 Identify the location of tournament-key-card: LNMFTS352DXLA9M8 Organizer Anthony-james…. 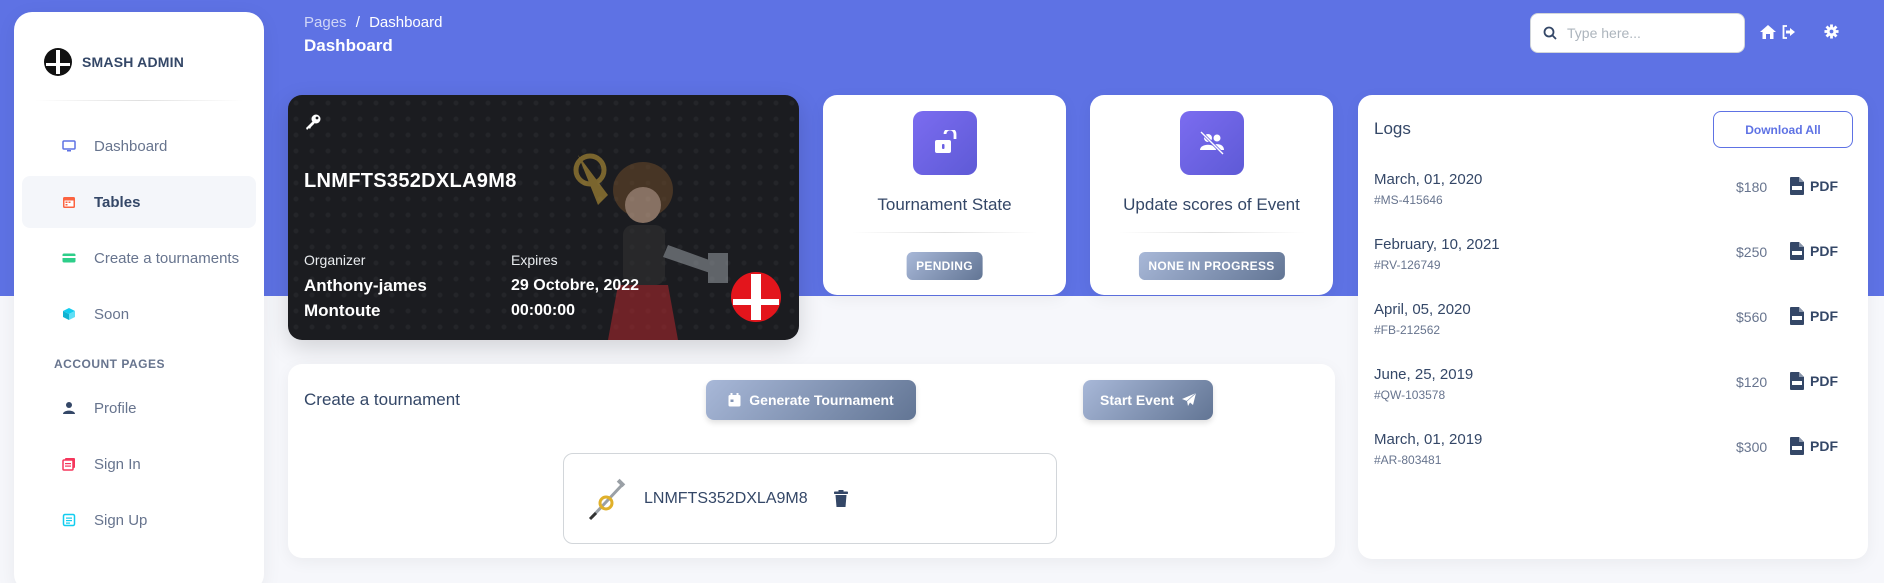
(543, 217).